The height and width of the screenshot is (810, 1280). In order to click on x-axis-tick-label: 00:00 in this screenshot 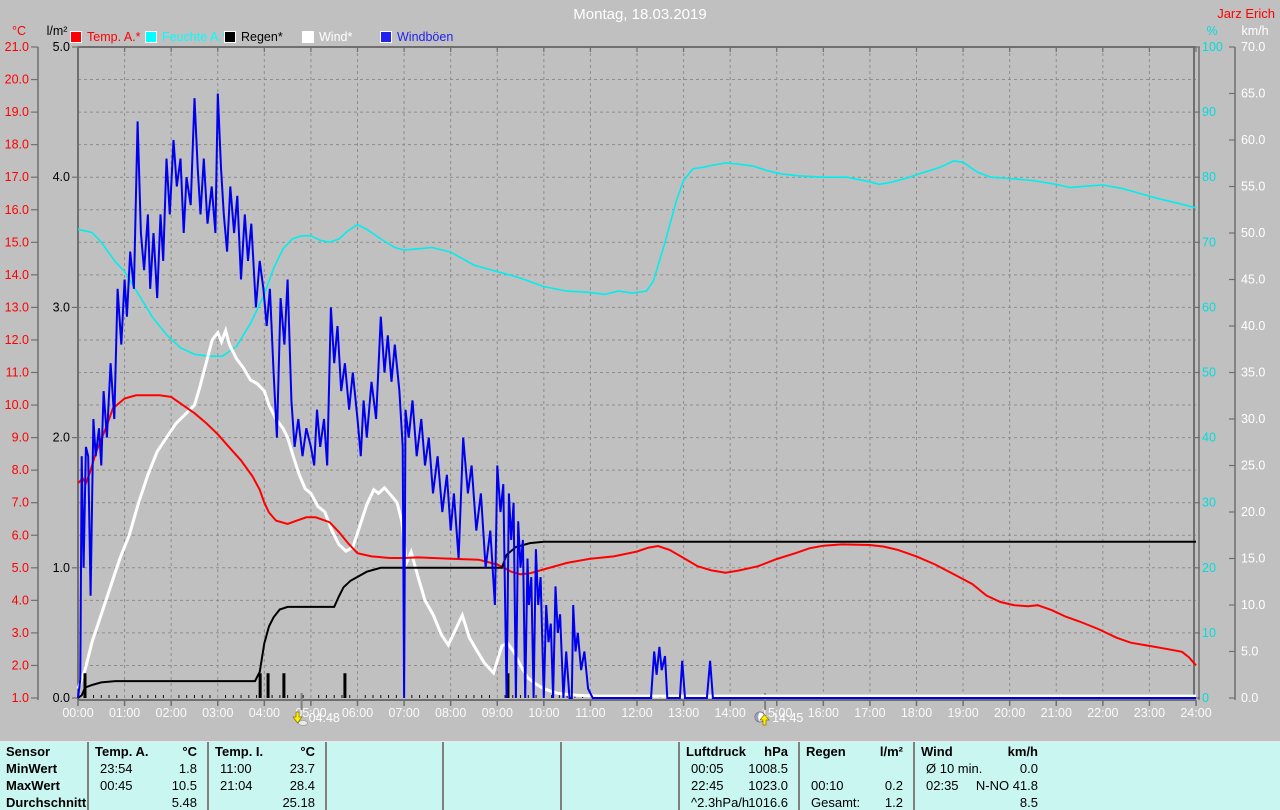, I will do `click(77, 713)`.